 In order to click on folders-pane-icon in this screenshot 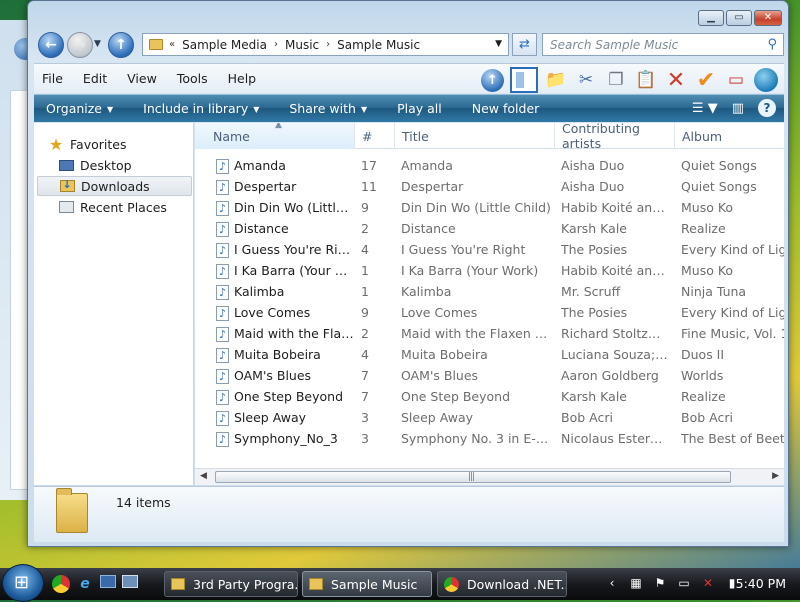, I will do `click(524, 80)`.